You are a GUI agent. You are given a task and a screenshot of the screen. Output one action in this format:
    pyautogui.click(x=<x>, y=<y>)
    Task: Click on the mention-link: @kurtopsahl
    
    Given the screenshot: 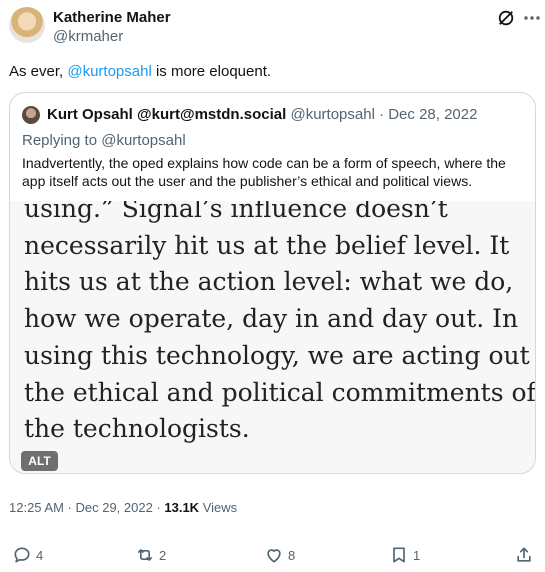 What is the action you would take?
    pyautogui.click(x=109, y=71)
    